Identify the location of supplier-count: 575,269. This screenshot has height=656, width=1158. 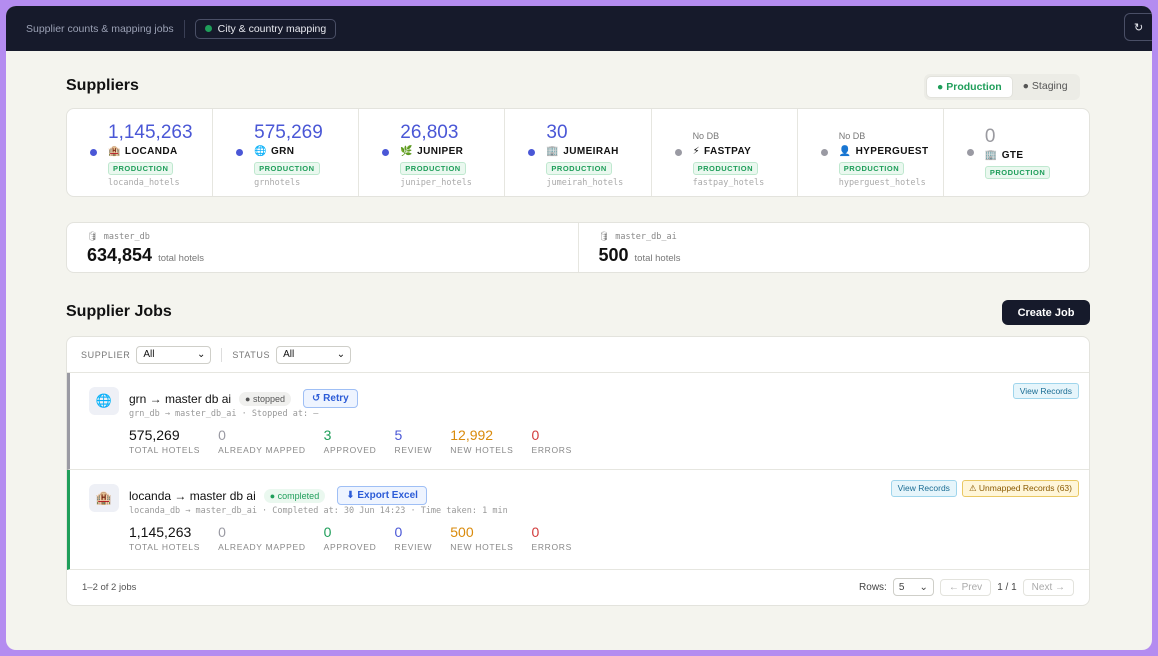
(288, 132).